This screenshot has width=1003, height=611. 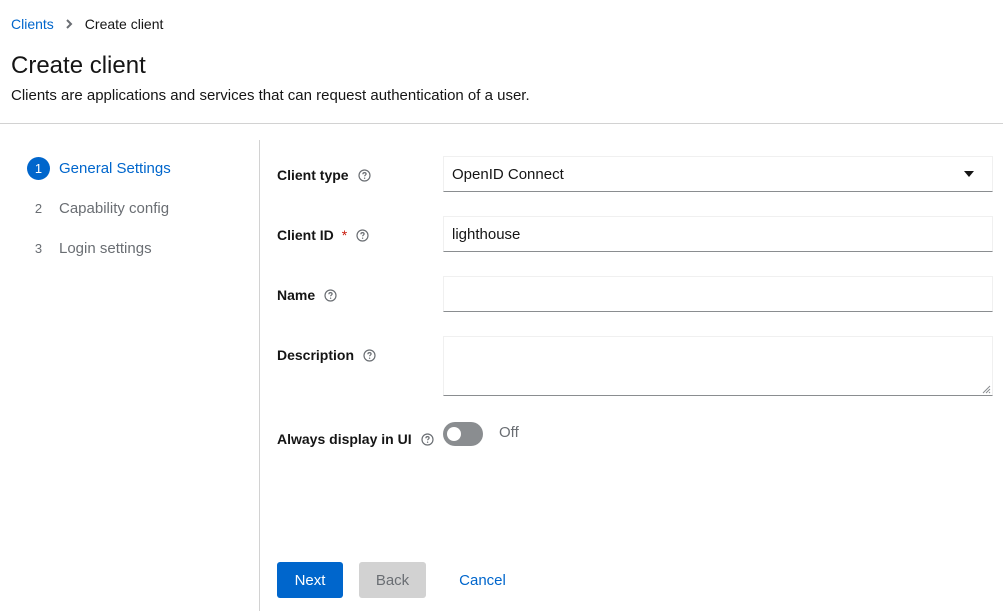 I want to click on description-label: Description, so click(x=326, y=355).